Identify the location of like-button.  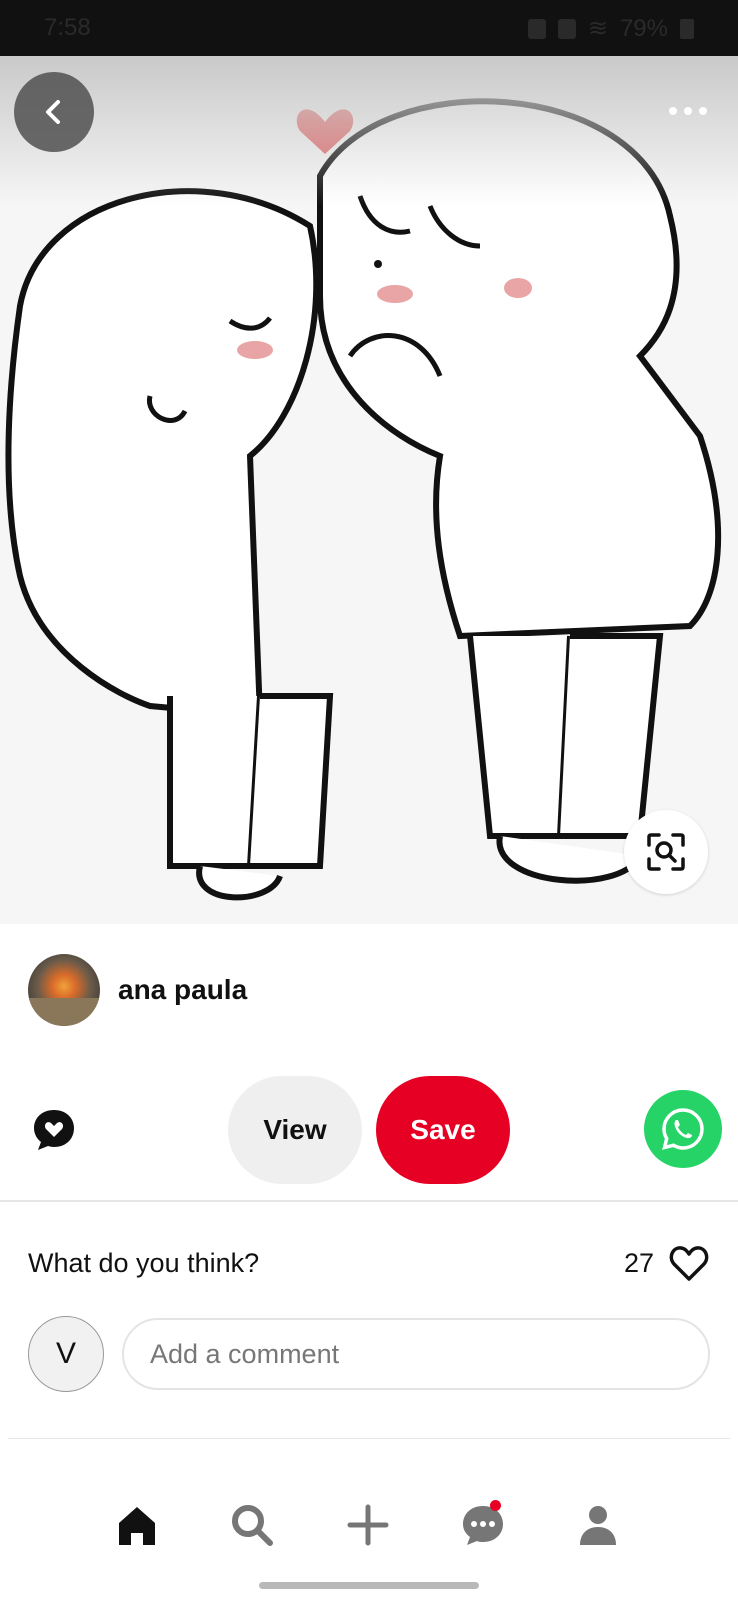
(689, 1264).